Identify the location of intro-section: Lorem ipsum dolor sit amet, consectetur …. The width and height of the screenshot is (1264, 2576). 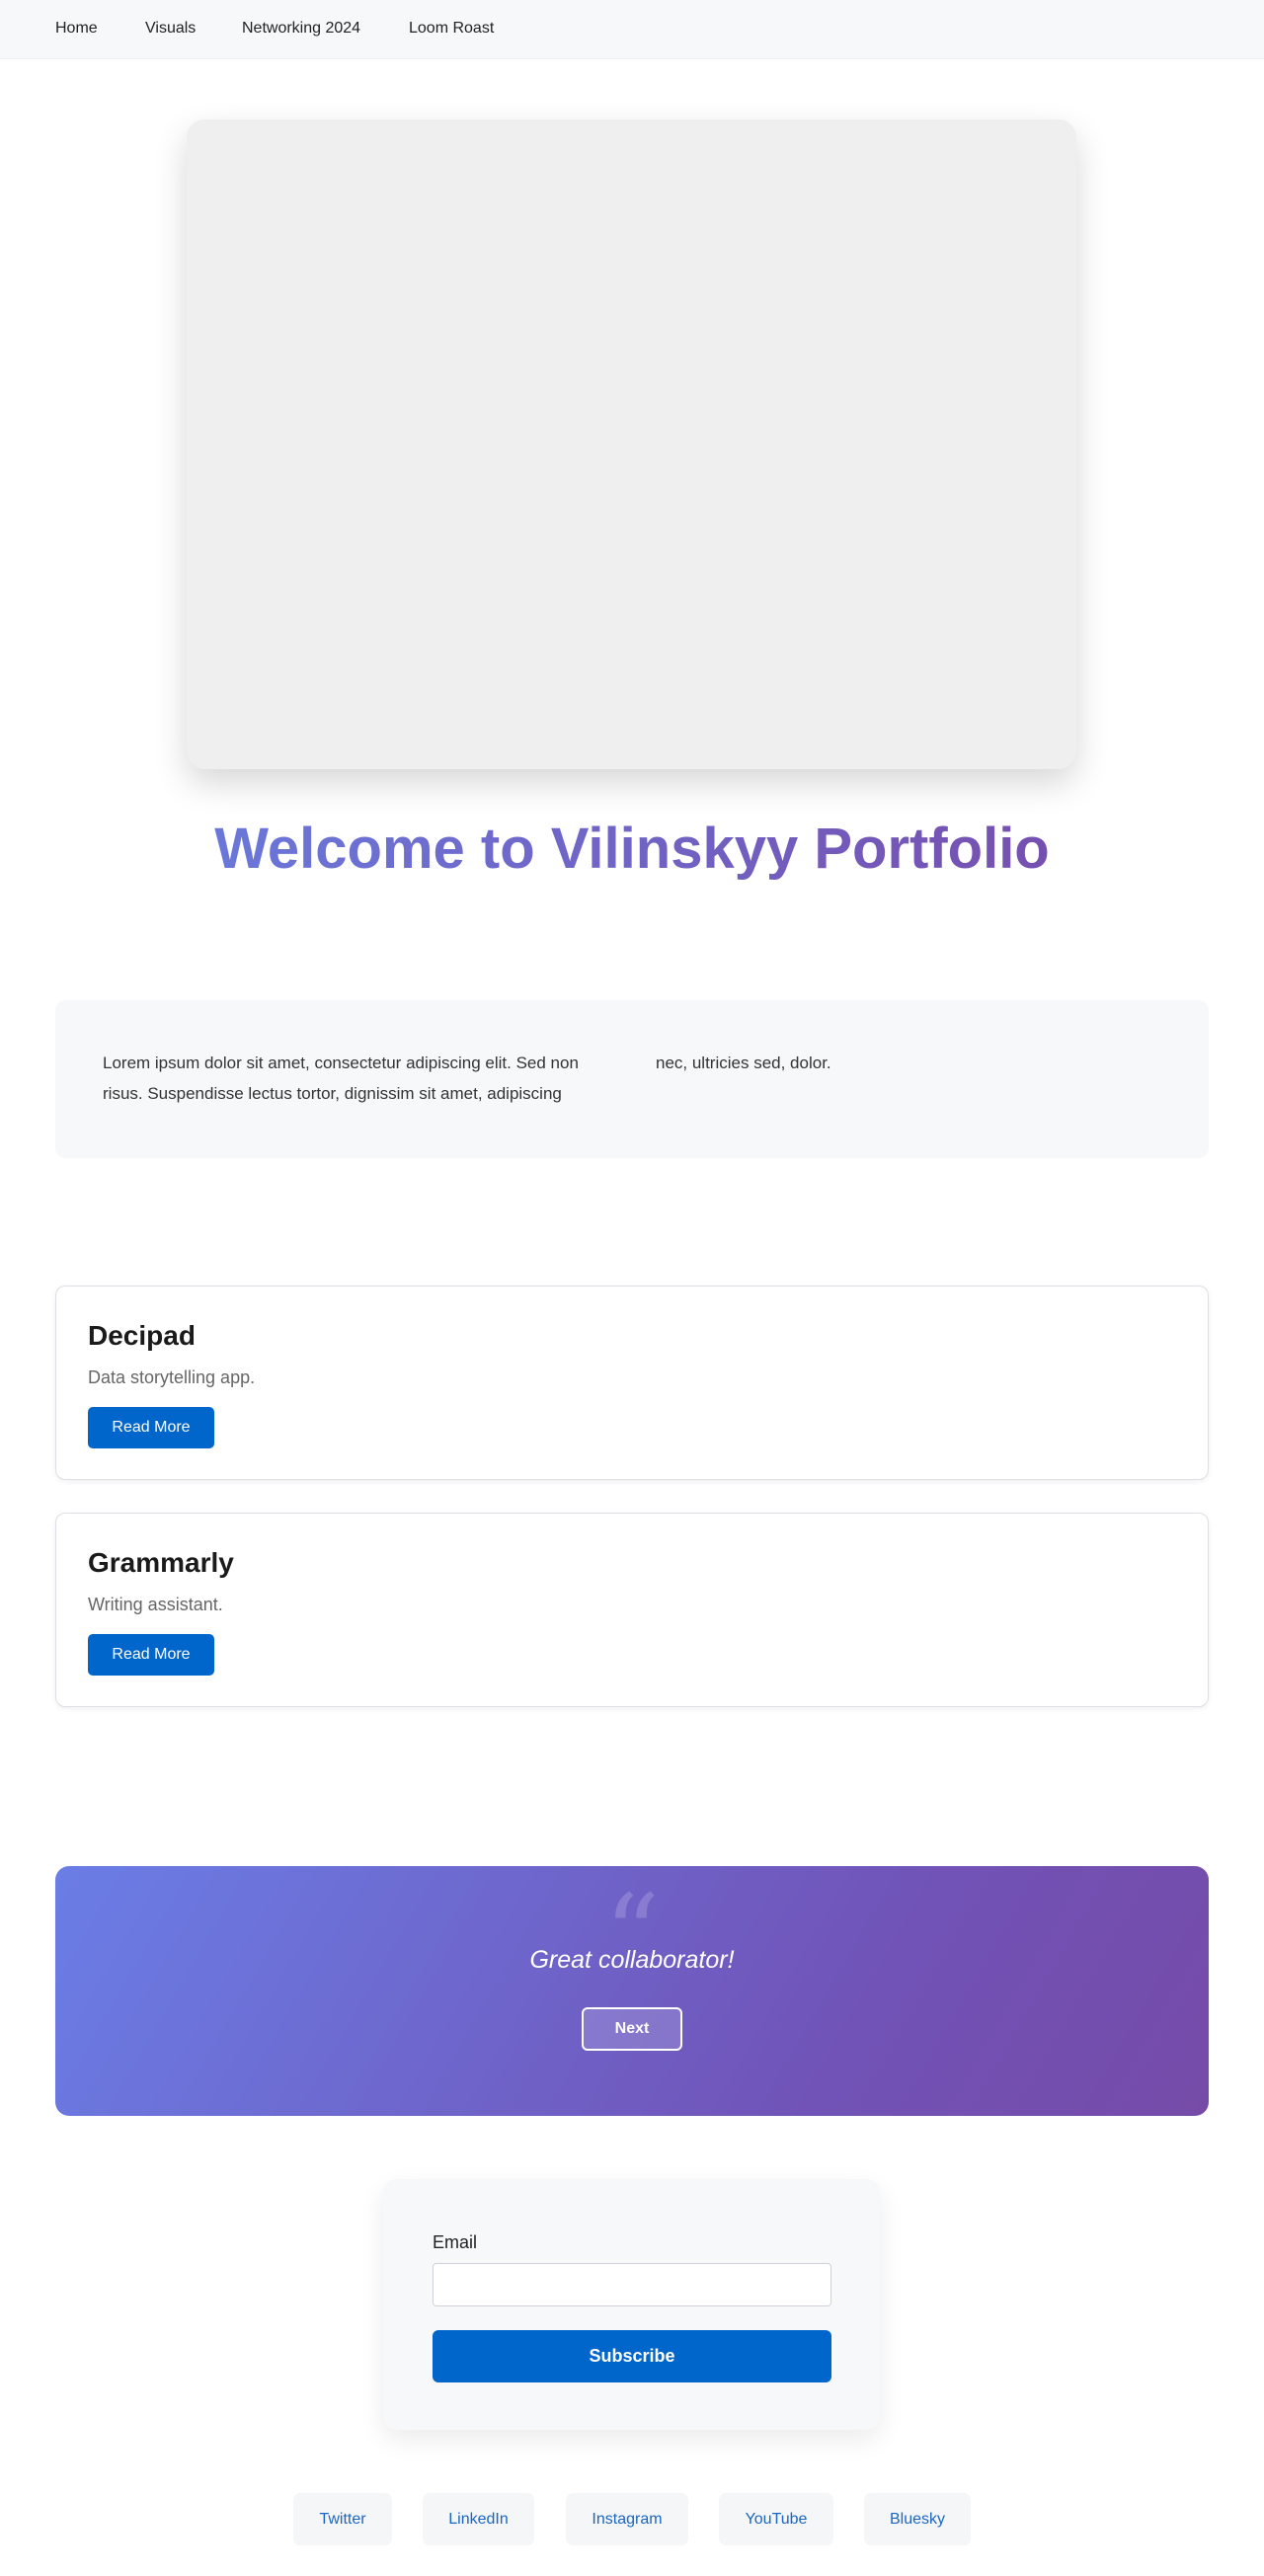
(632, 1079).